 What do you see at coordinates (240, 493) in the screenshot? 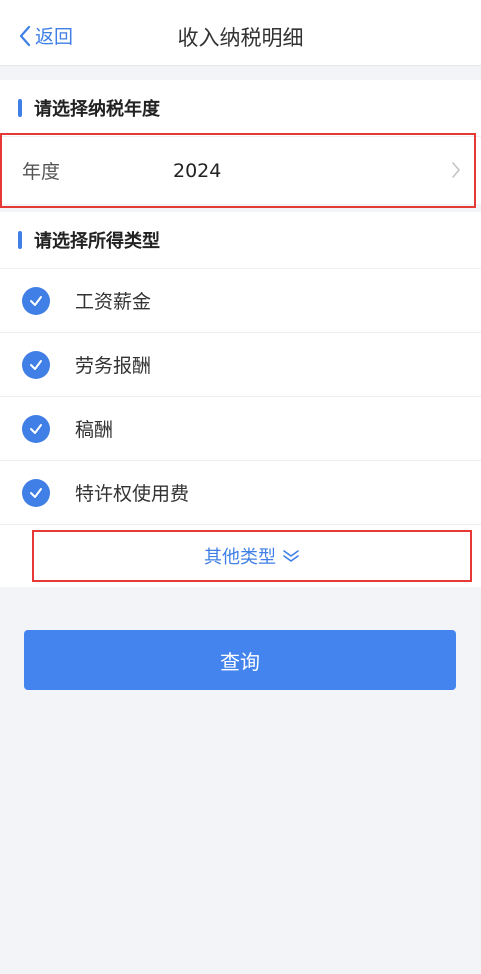
I see `type-item-franchise-fee: 特许权使用费` at bounding box center [240, 493].